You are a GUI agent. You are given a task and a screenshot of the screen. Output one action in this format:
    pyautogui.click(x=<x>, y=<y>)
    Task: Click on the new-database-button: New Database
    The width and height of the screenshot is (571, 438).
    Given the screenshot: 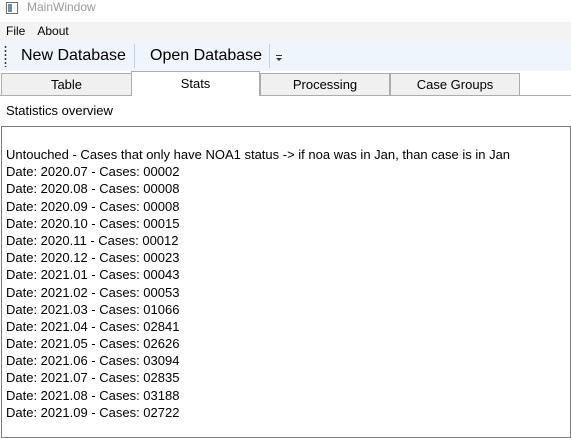 What is the action you would take?
    pyautogui.click(x=73, y=56)
    